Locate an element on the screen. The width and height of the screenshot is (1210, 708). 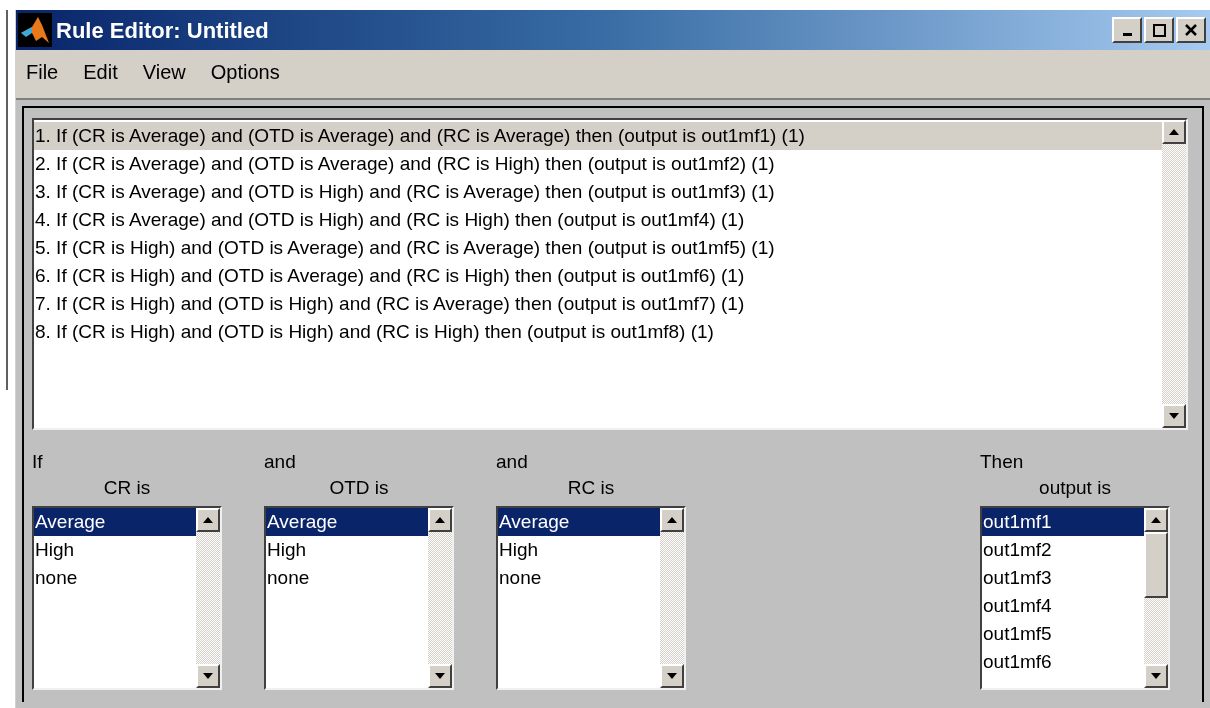
variable-label: output is is located at coordinates (1075, 488).